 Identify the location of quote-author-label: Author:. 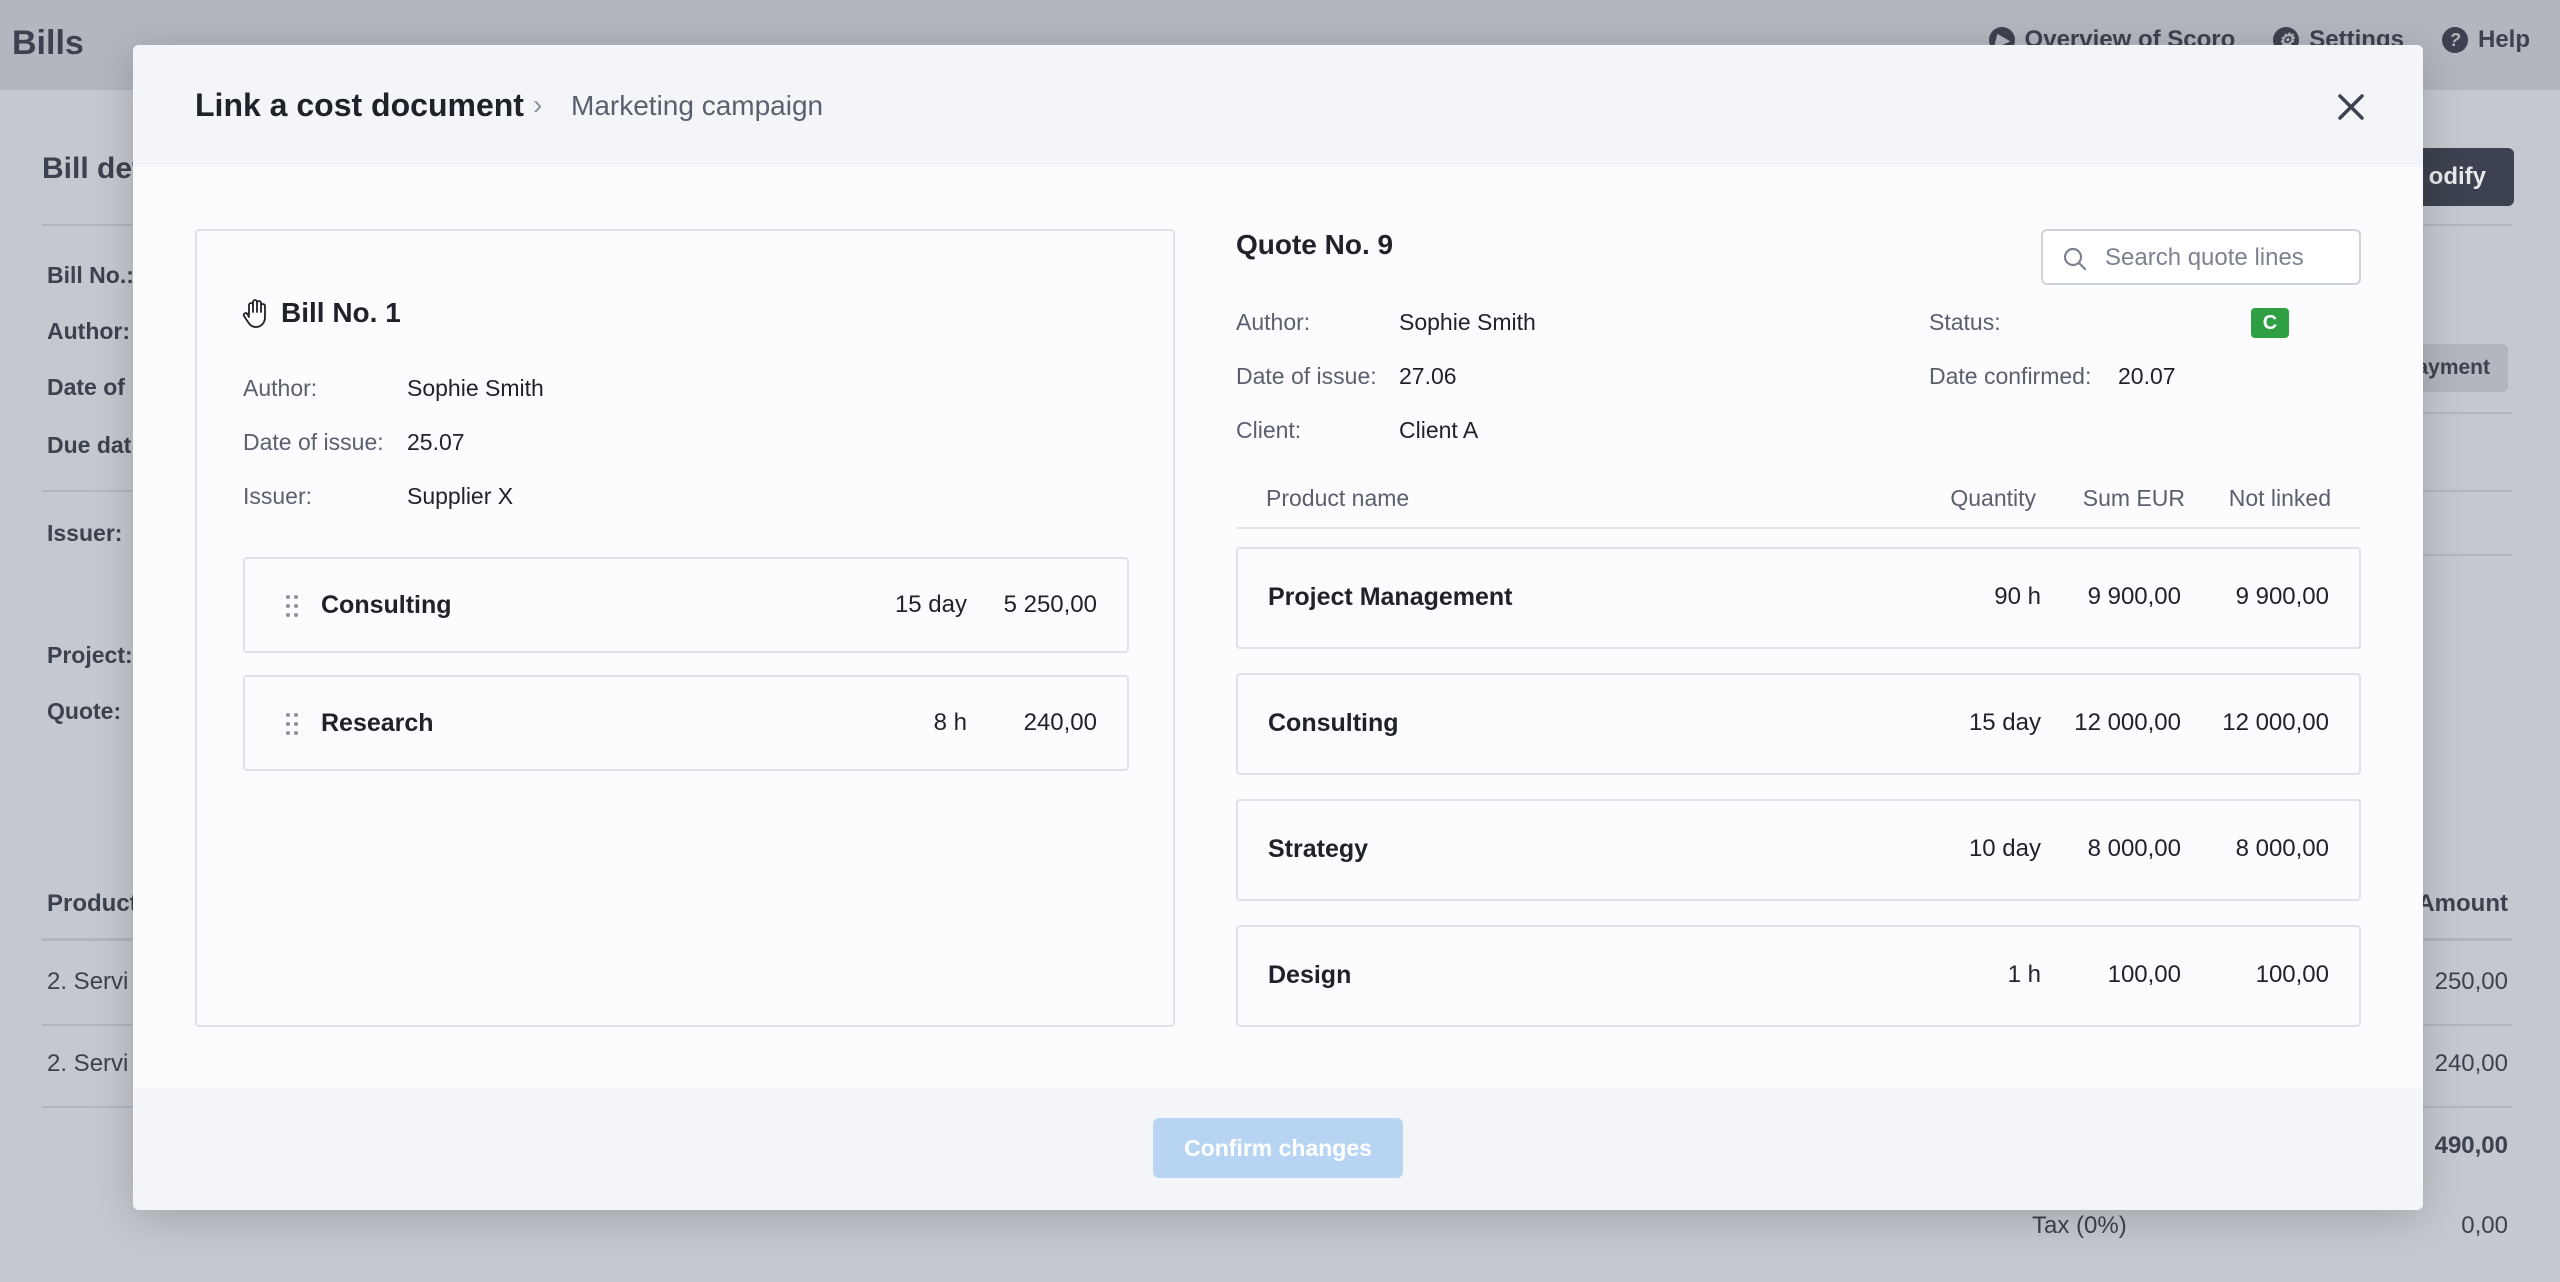
(1273, 322).